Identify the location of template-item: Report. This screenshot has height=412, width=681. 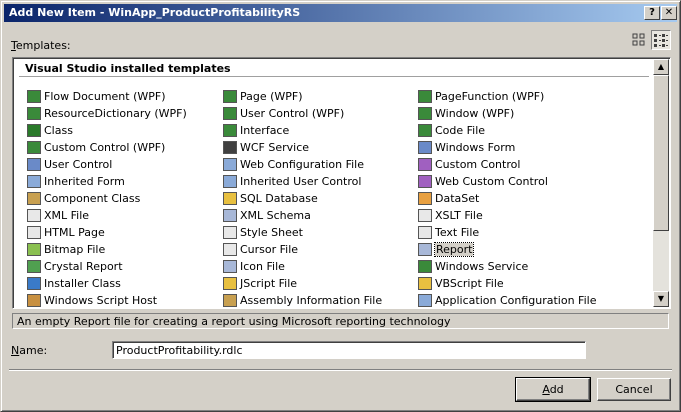
(446, 250).